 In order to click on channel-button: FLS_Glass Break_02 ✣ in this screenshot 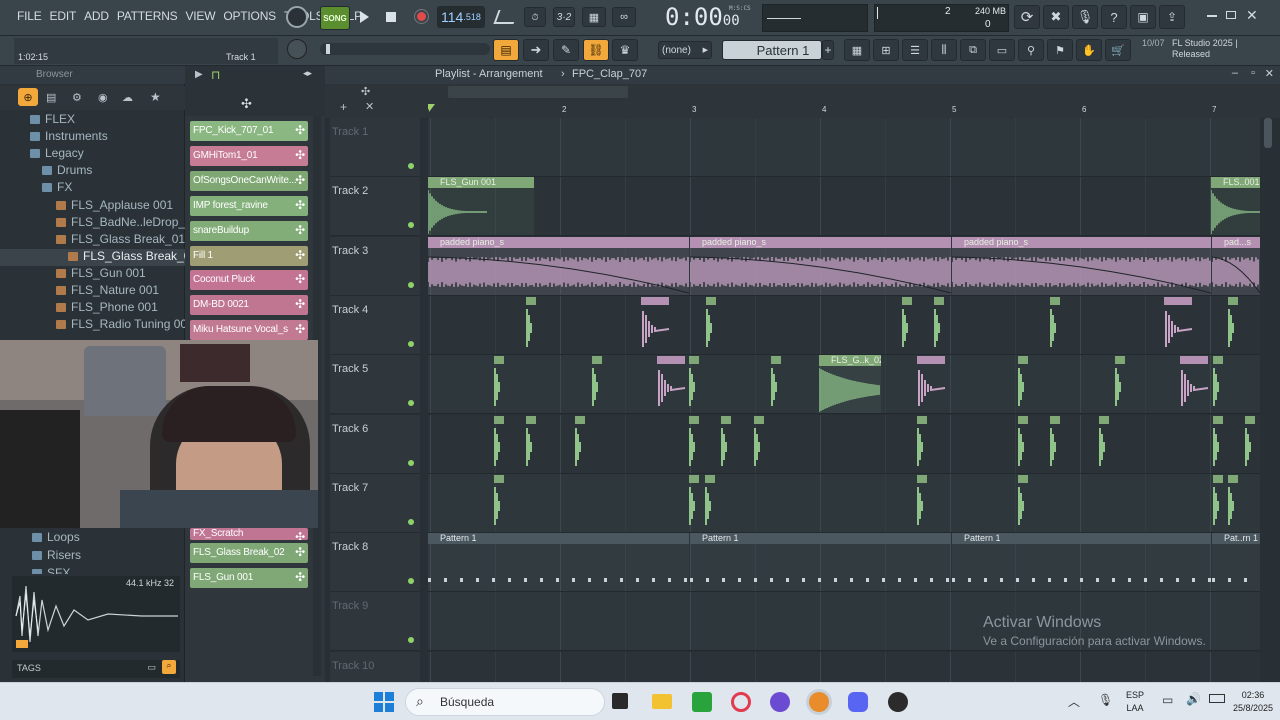, I will do `click(249, 553)`.